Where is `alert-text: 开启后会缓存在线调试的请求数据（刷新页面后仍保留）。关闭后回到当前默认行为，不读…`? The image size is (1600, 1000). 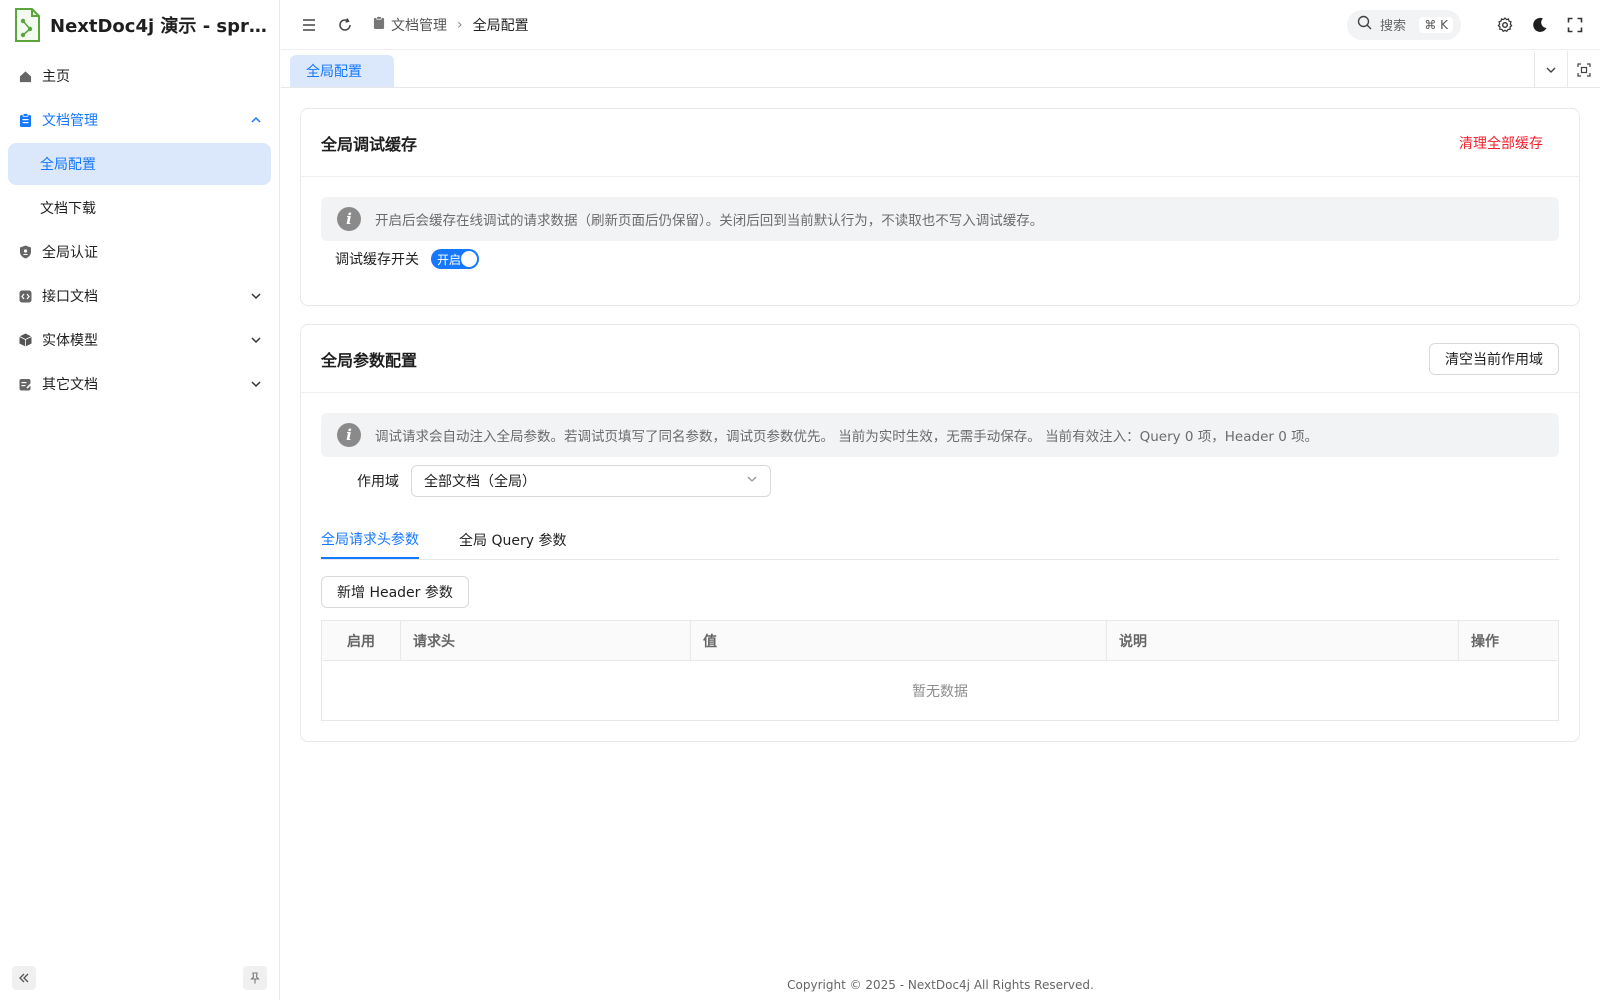
alert-text: 开启后会缓存在线调试的请求数据（刷新页面后仍保留）。关闭后回到当前默认行为，不读… is located at coordinates (709, 221).